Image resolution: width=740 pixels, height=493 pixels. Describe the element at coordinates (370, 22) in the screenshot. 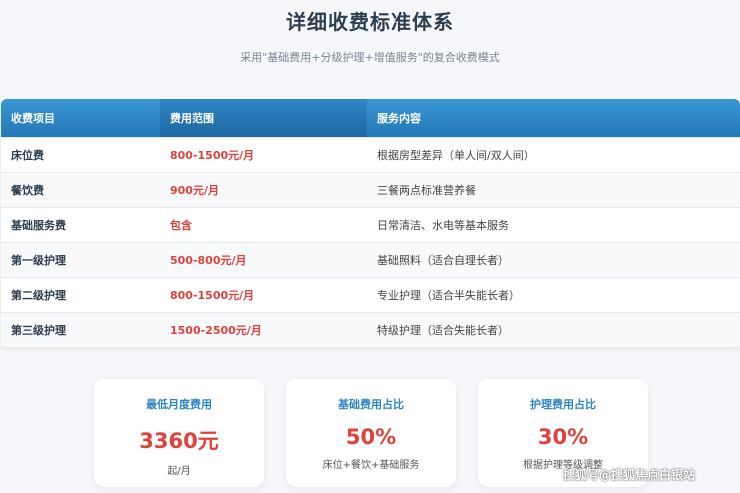

I see `page-title: 详细收费标准体系` at that location.